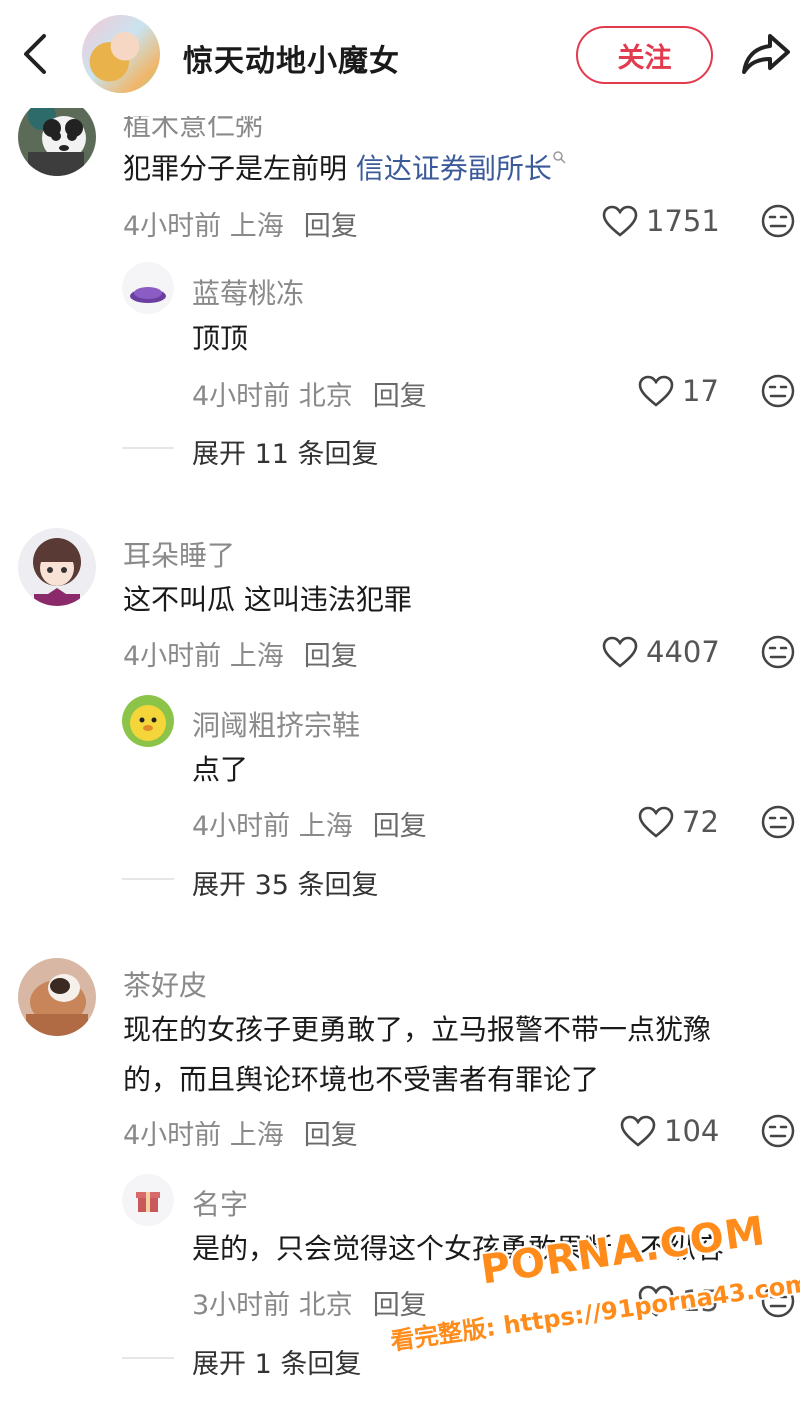 This screenshot has width=800, height=1401. What do you see at coordinates (193, 130) in the screenshot?
I see `username: 植木意仁粥` at bounding box center [193, 130].